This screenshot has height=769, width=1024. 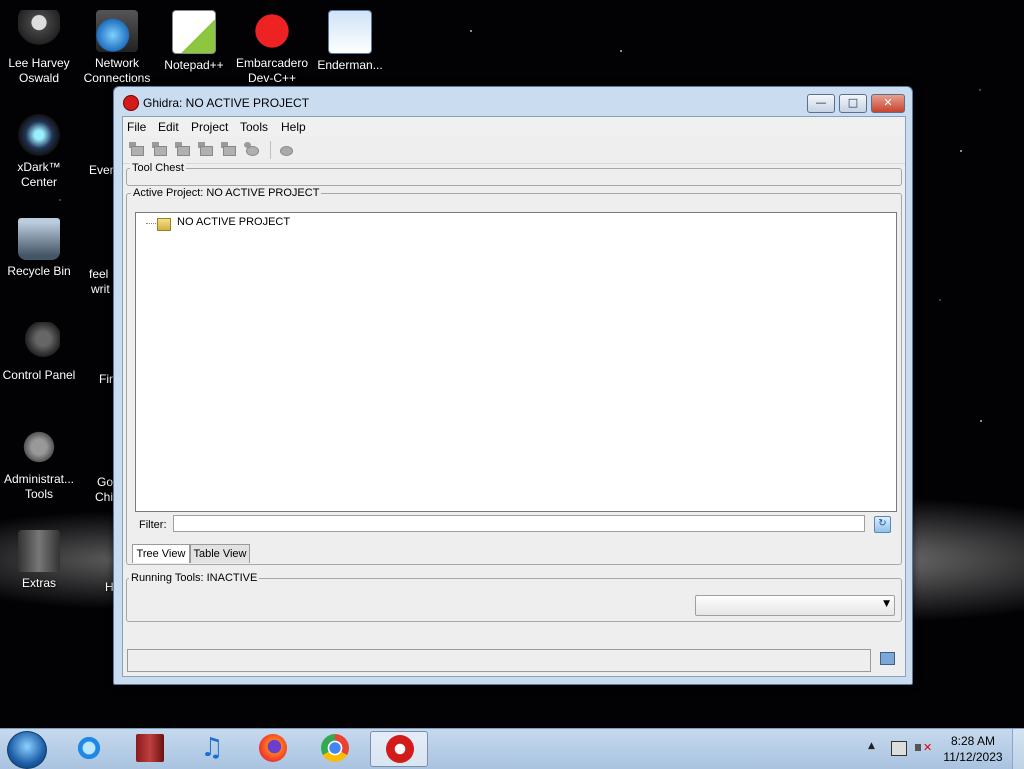 What do you see at coordinates (519, 523) in the screenshot?
I see `filter-input` at bounding box center [519, 523].